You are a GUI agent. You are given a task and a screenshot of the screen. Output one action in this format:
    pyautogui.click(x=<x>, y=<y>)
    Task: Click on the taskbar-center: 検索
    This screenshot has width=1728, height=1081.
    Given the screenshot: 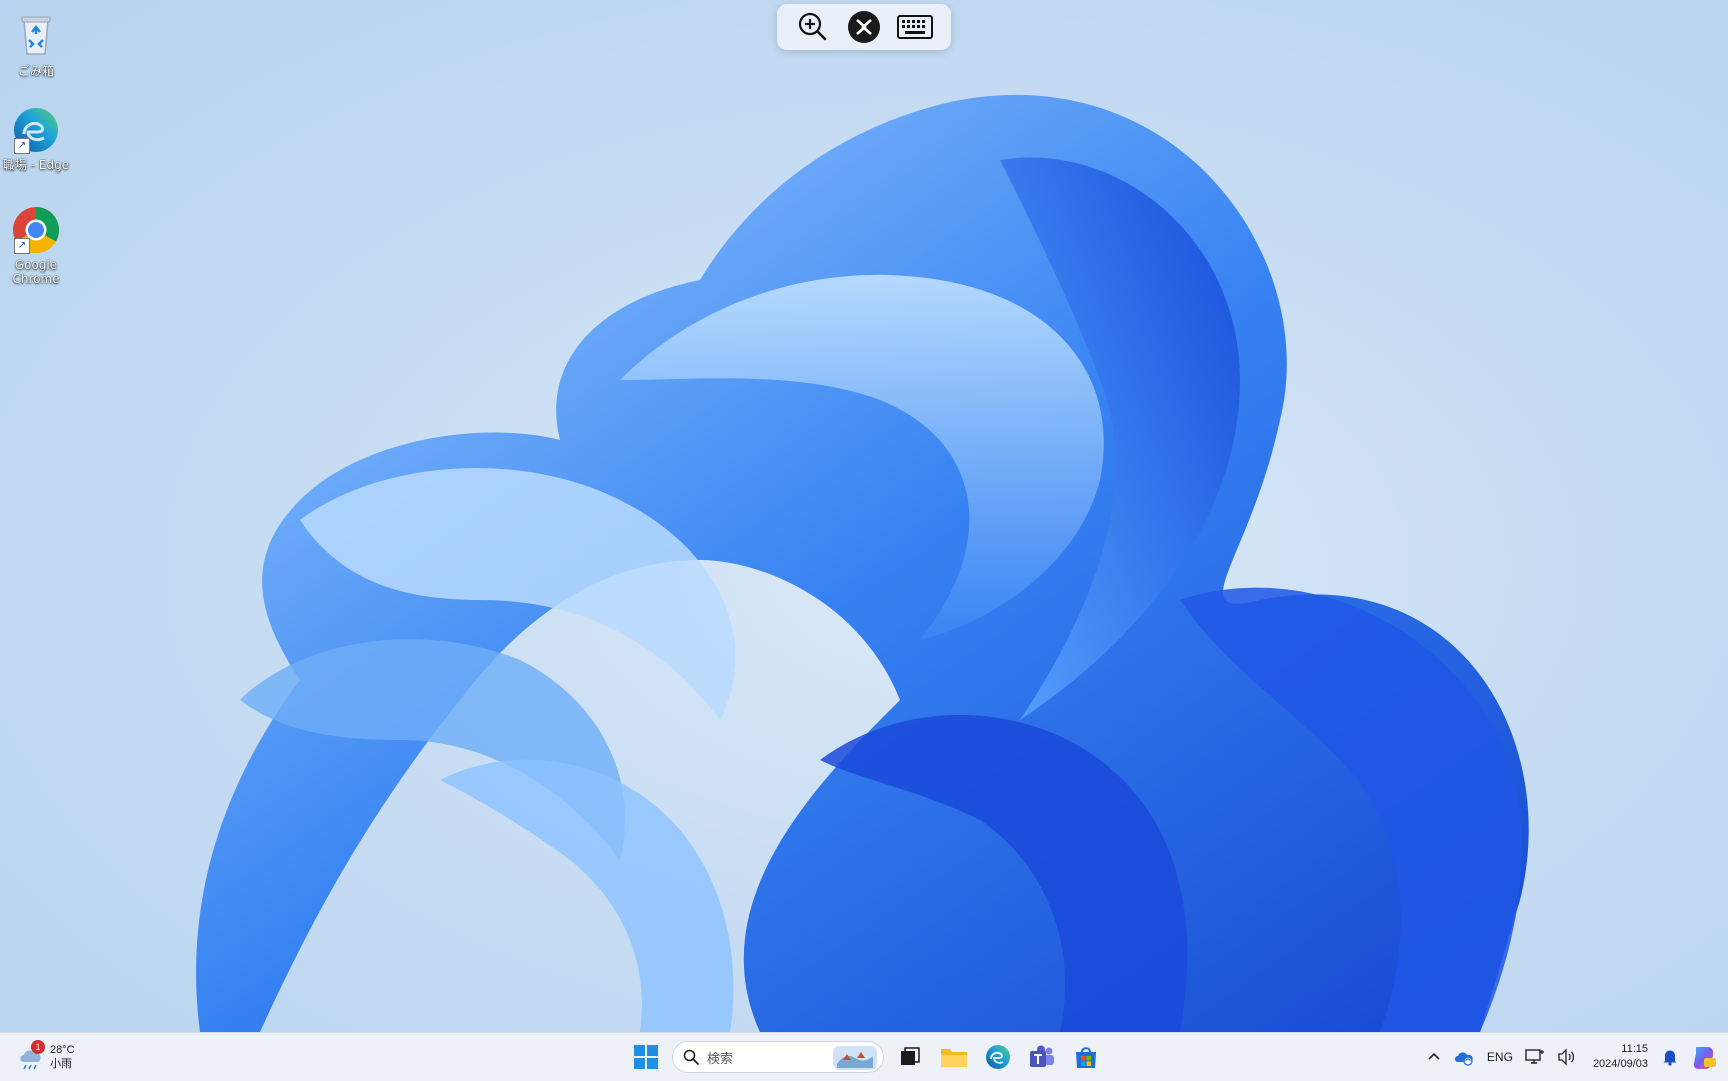 What is the action you would take?
    pyautogui.click(x=866, y=1057)
    